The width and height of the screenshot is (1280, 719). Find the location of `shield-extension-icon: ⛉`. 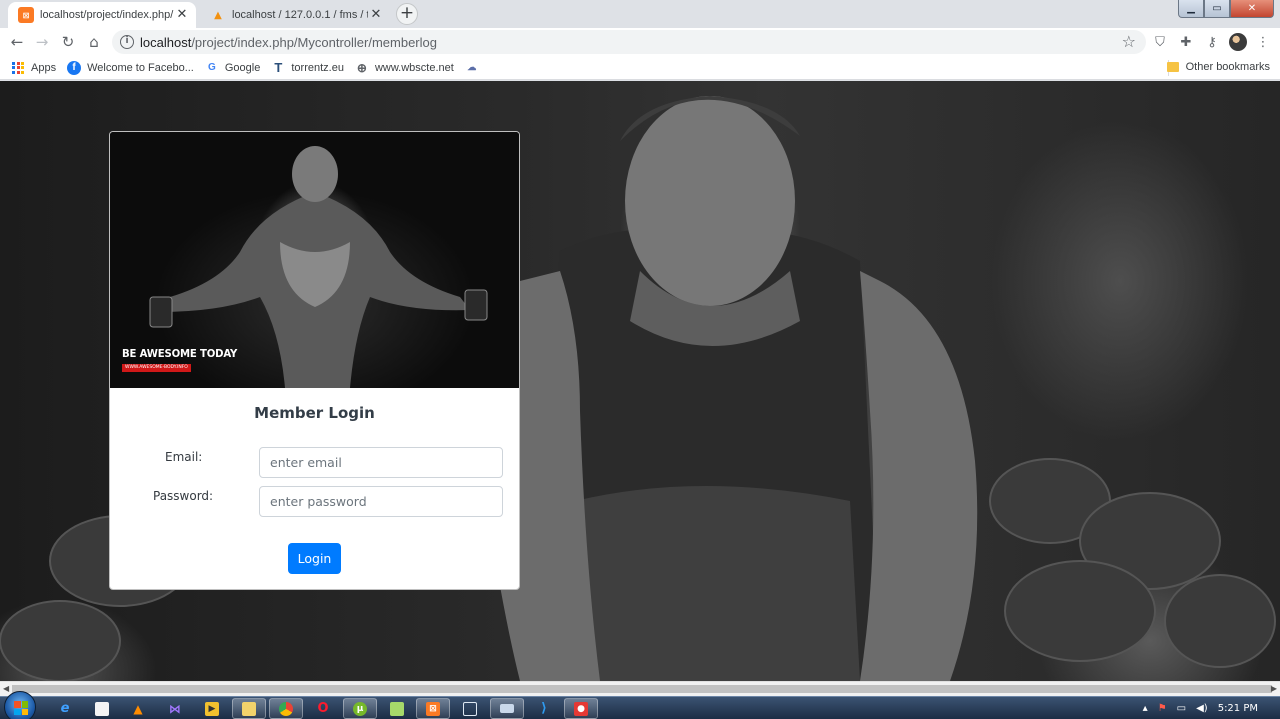

shield-extension-icon: ⛉ is located at coordinates (1160, 42).